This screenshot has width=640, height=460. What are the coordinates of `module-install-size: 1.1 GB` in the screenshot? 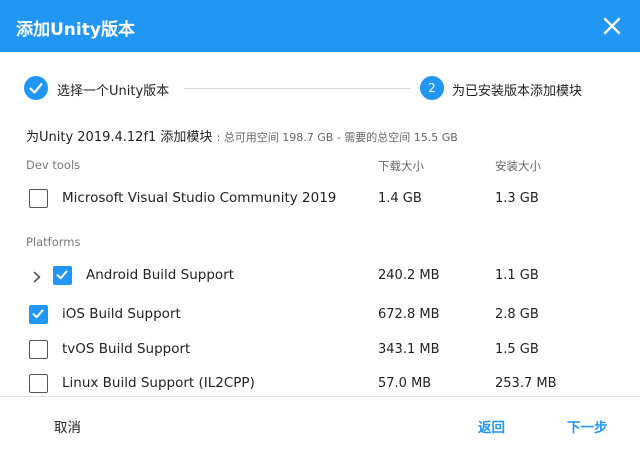 It's located at (517, 275).